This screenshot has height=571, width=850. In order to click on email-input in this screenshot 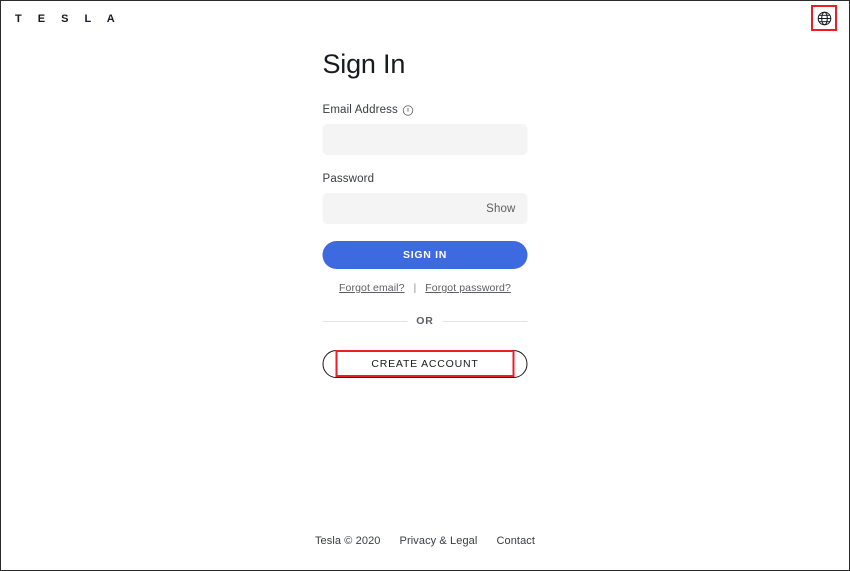, I will do `click(425, 139)`.